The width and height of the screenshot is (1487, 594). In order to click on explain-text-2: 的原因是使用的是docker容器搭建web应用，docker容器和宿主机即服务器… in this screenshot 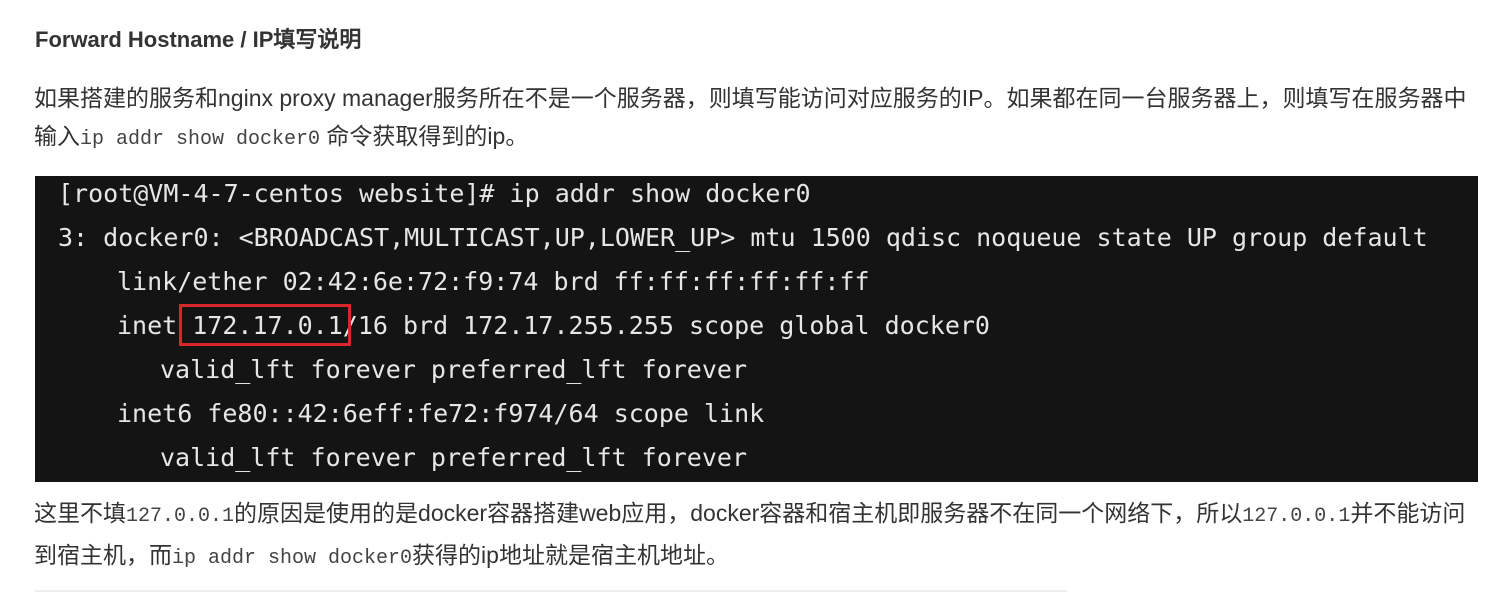, I will do `click(738, 513)`.